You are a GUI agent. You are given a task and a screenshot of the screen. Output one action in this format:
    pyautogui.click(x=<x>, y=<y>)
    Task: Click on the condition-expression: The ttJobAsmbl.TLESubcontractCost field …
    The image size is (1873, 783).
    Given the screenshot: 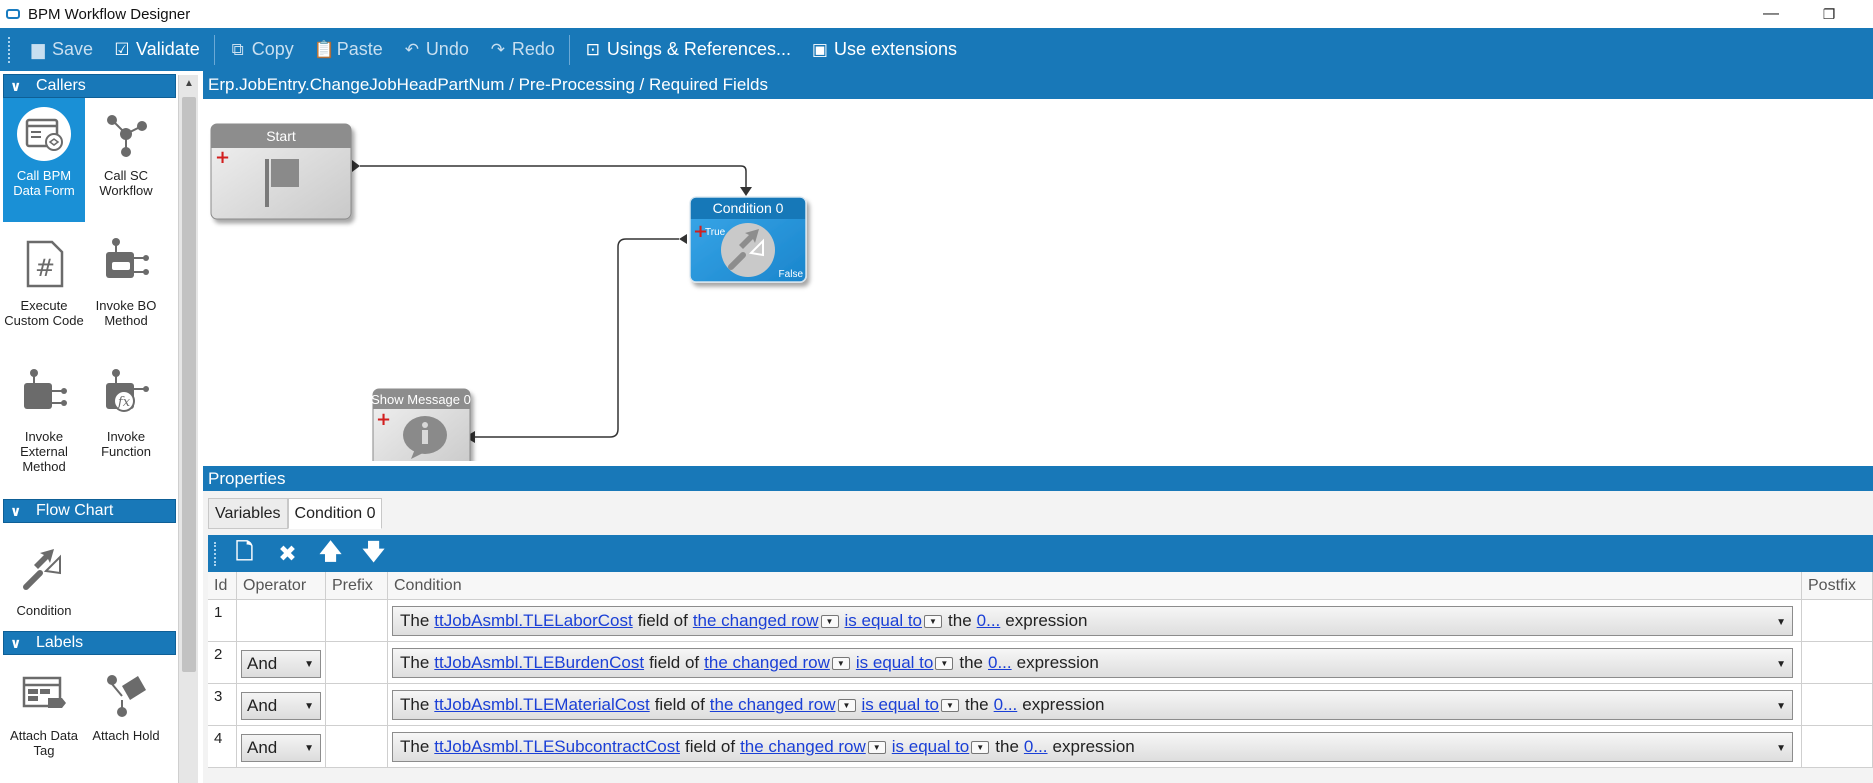 What is the action you would take?
    pyautogui.click(x=1092, y=747)
    